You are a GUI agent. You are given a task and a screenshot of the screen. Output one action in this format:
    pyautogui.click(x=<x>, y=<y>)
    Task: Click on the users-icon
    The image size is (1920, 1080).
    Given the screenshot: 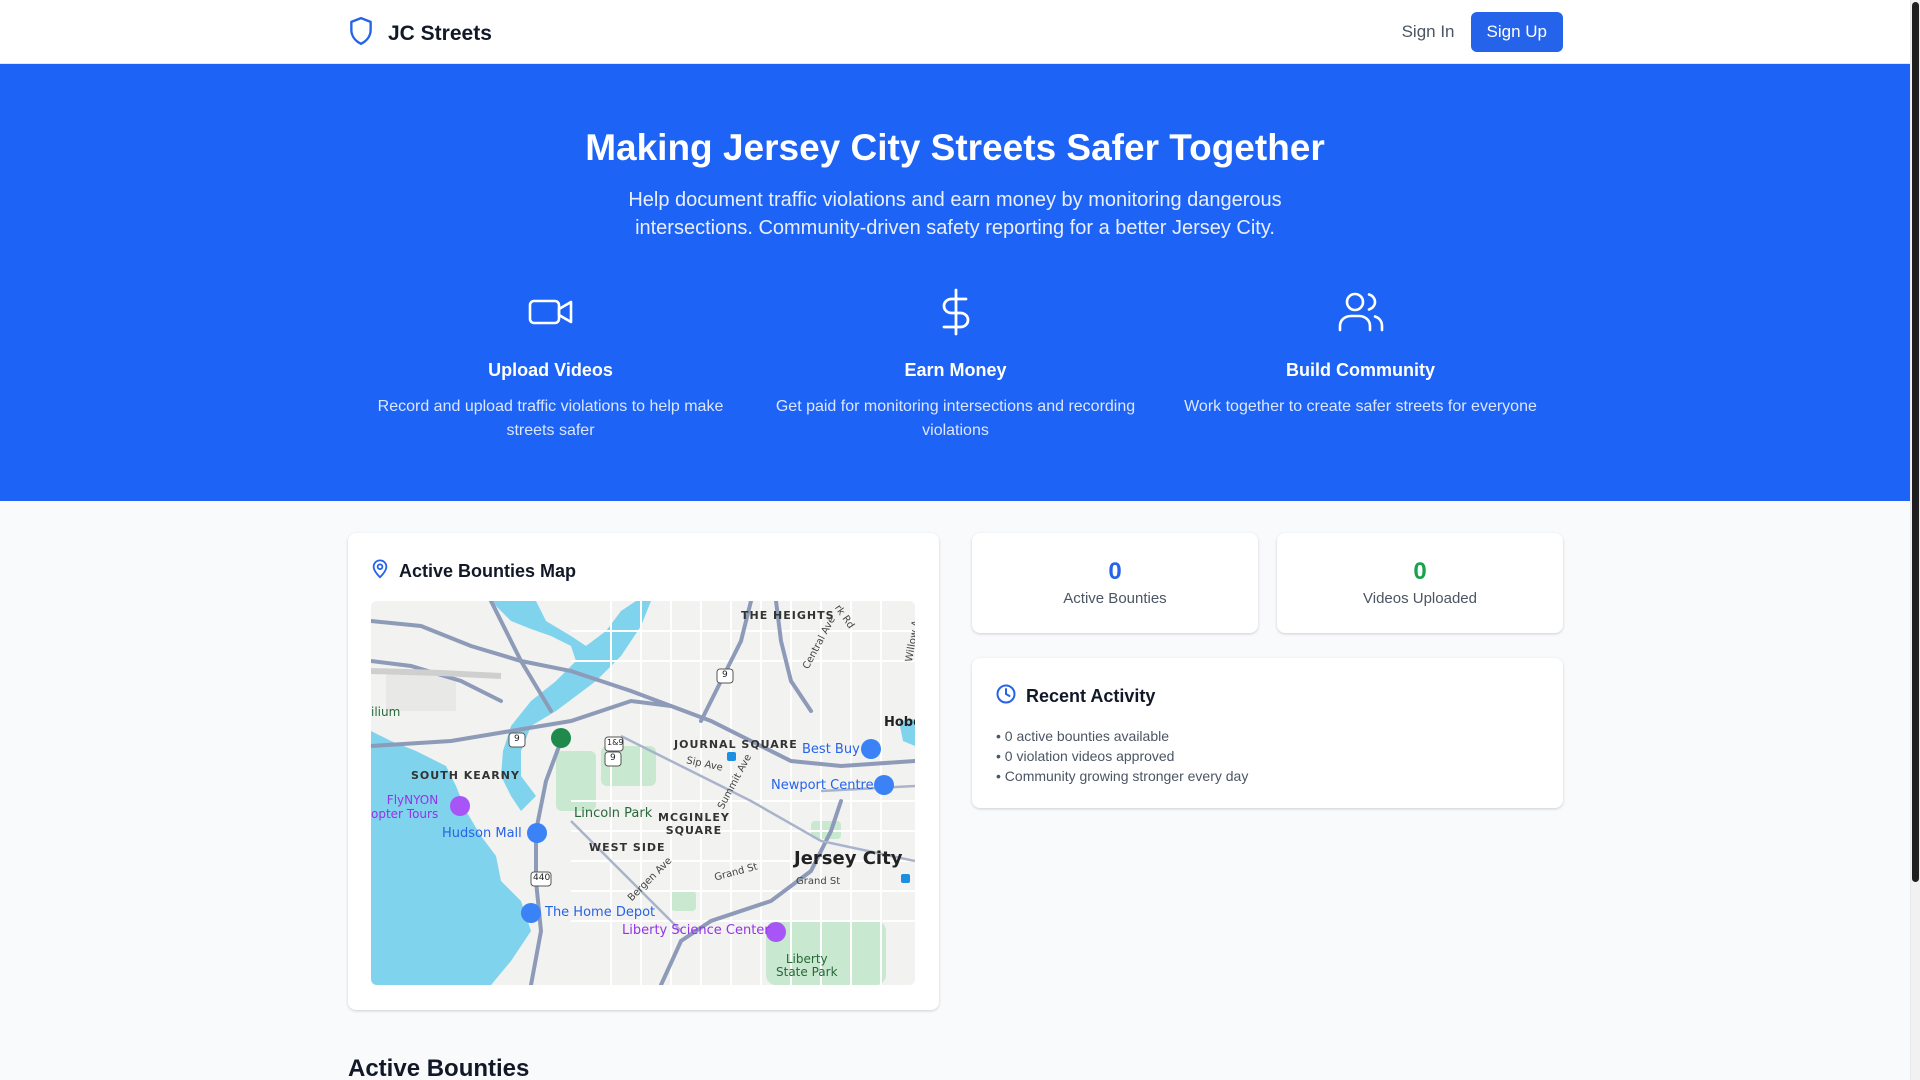 What is the action you would take?
    pyautogui.click(x=1360, y=312)
    